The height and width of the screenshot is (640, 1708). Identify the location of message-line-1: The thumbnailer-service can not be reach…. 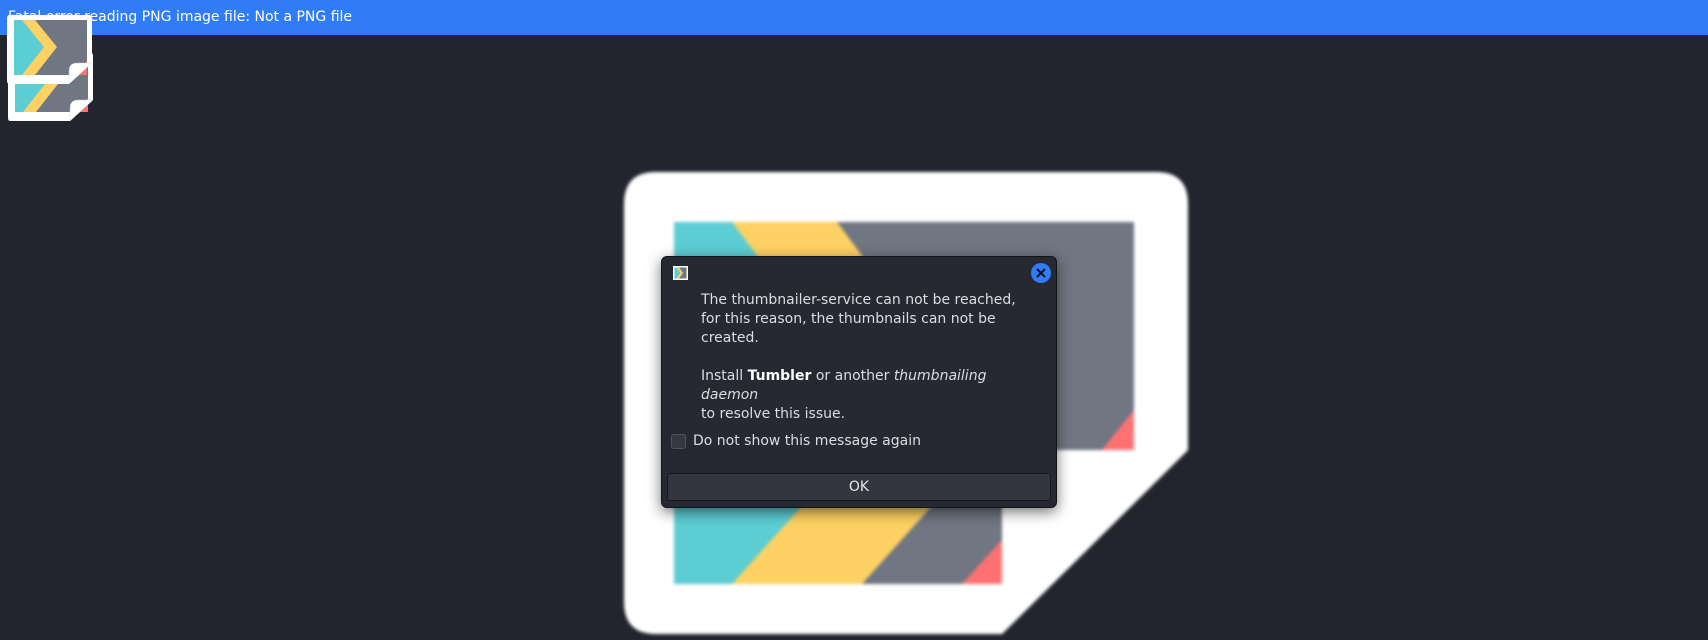
(858, 300).